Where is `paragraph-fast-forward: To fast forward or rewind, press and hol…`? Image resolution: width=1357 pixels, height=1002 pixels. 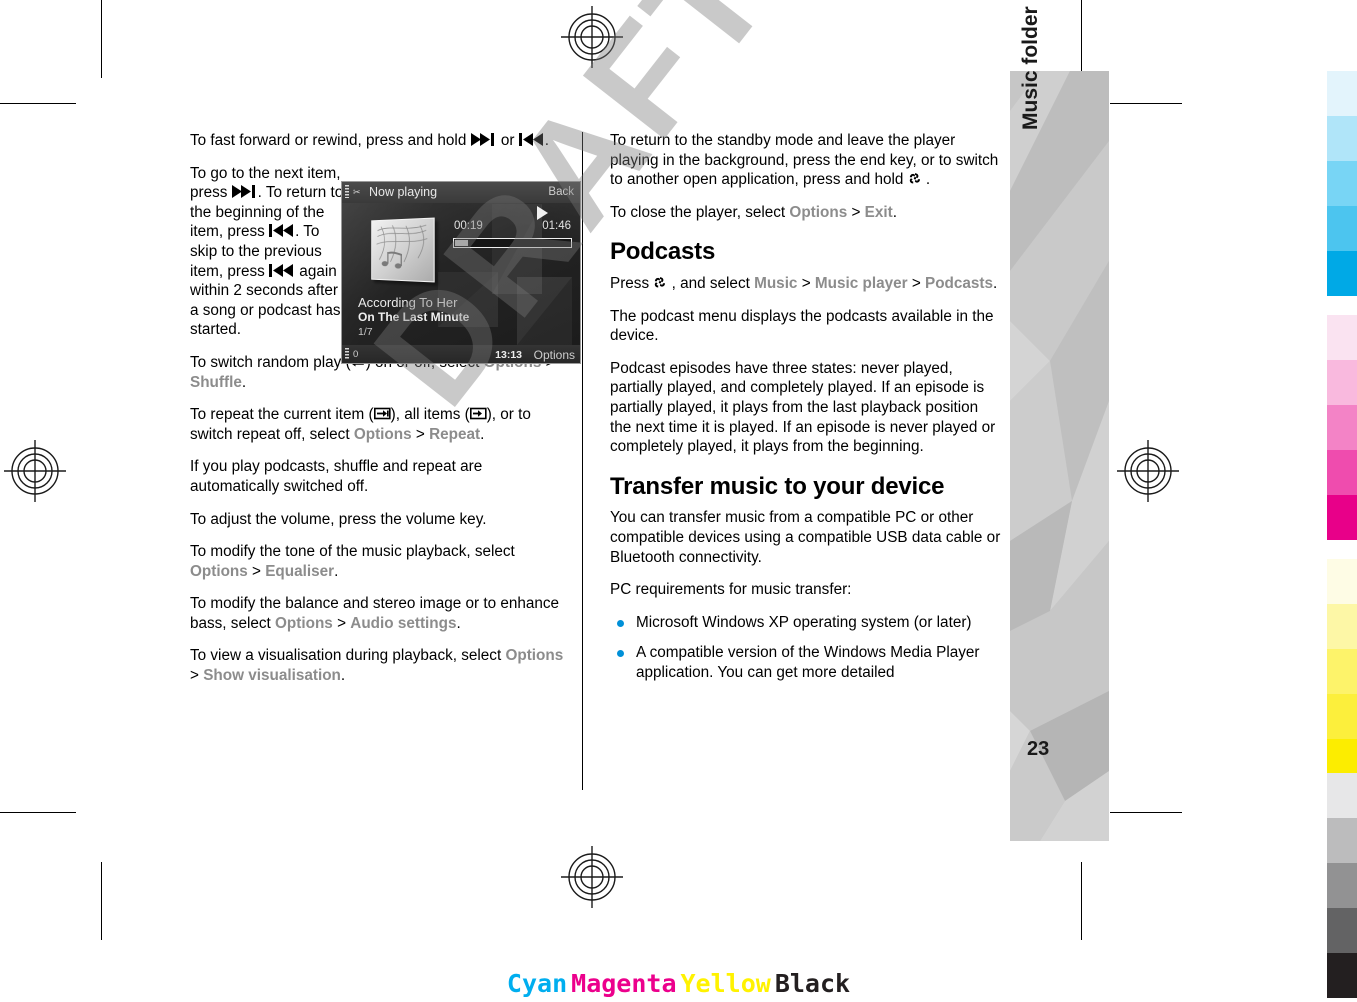 paragraph-fast-forward: To fast forward or rewind, press and hol… is located at coordinates (369, 140).